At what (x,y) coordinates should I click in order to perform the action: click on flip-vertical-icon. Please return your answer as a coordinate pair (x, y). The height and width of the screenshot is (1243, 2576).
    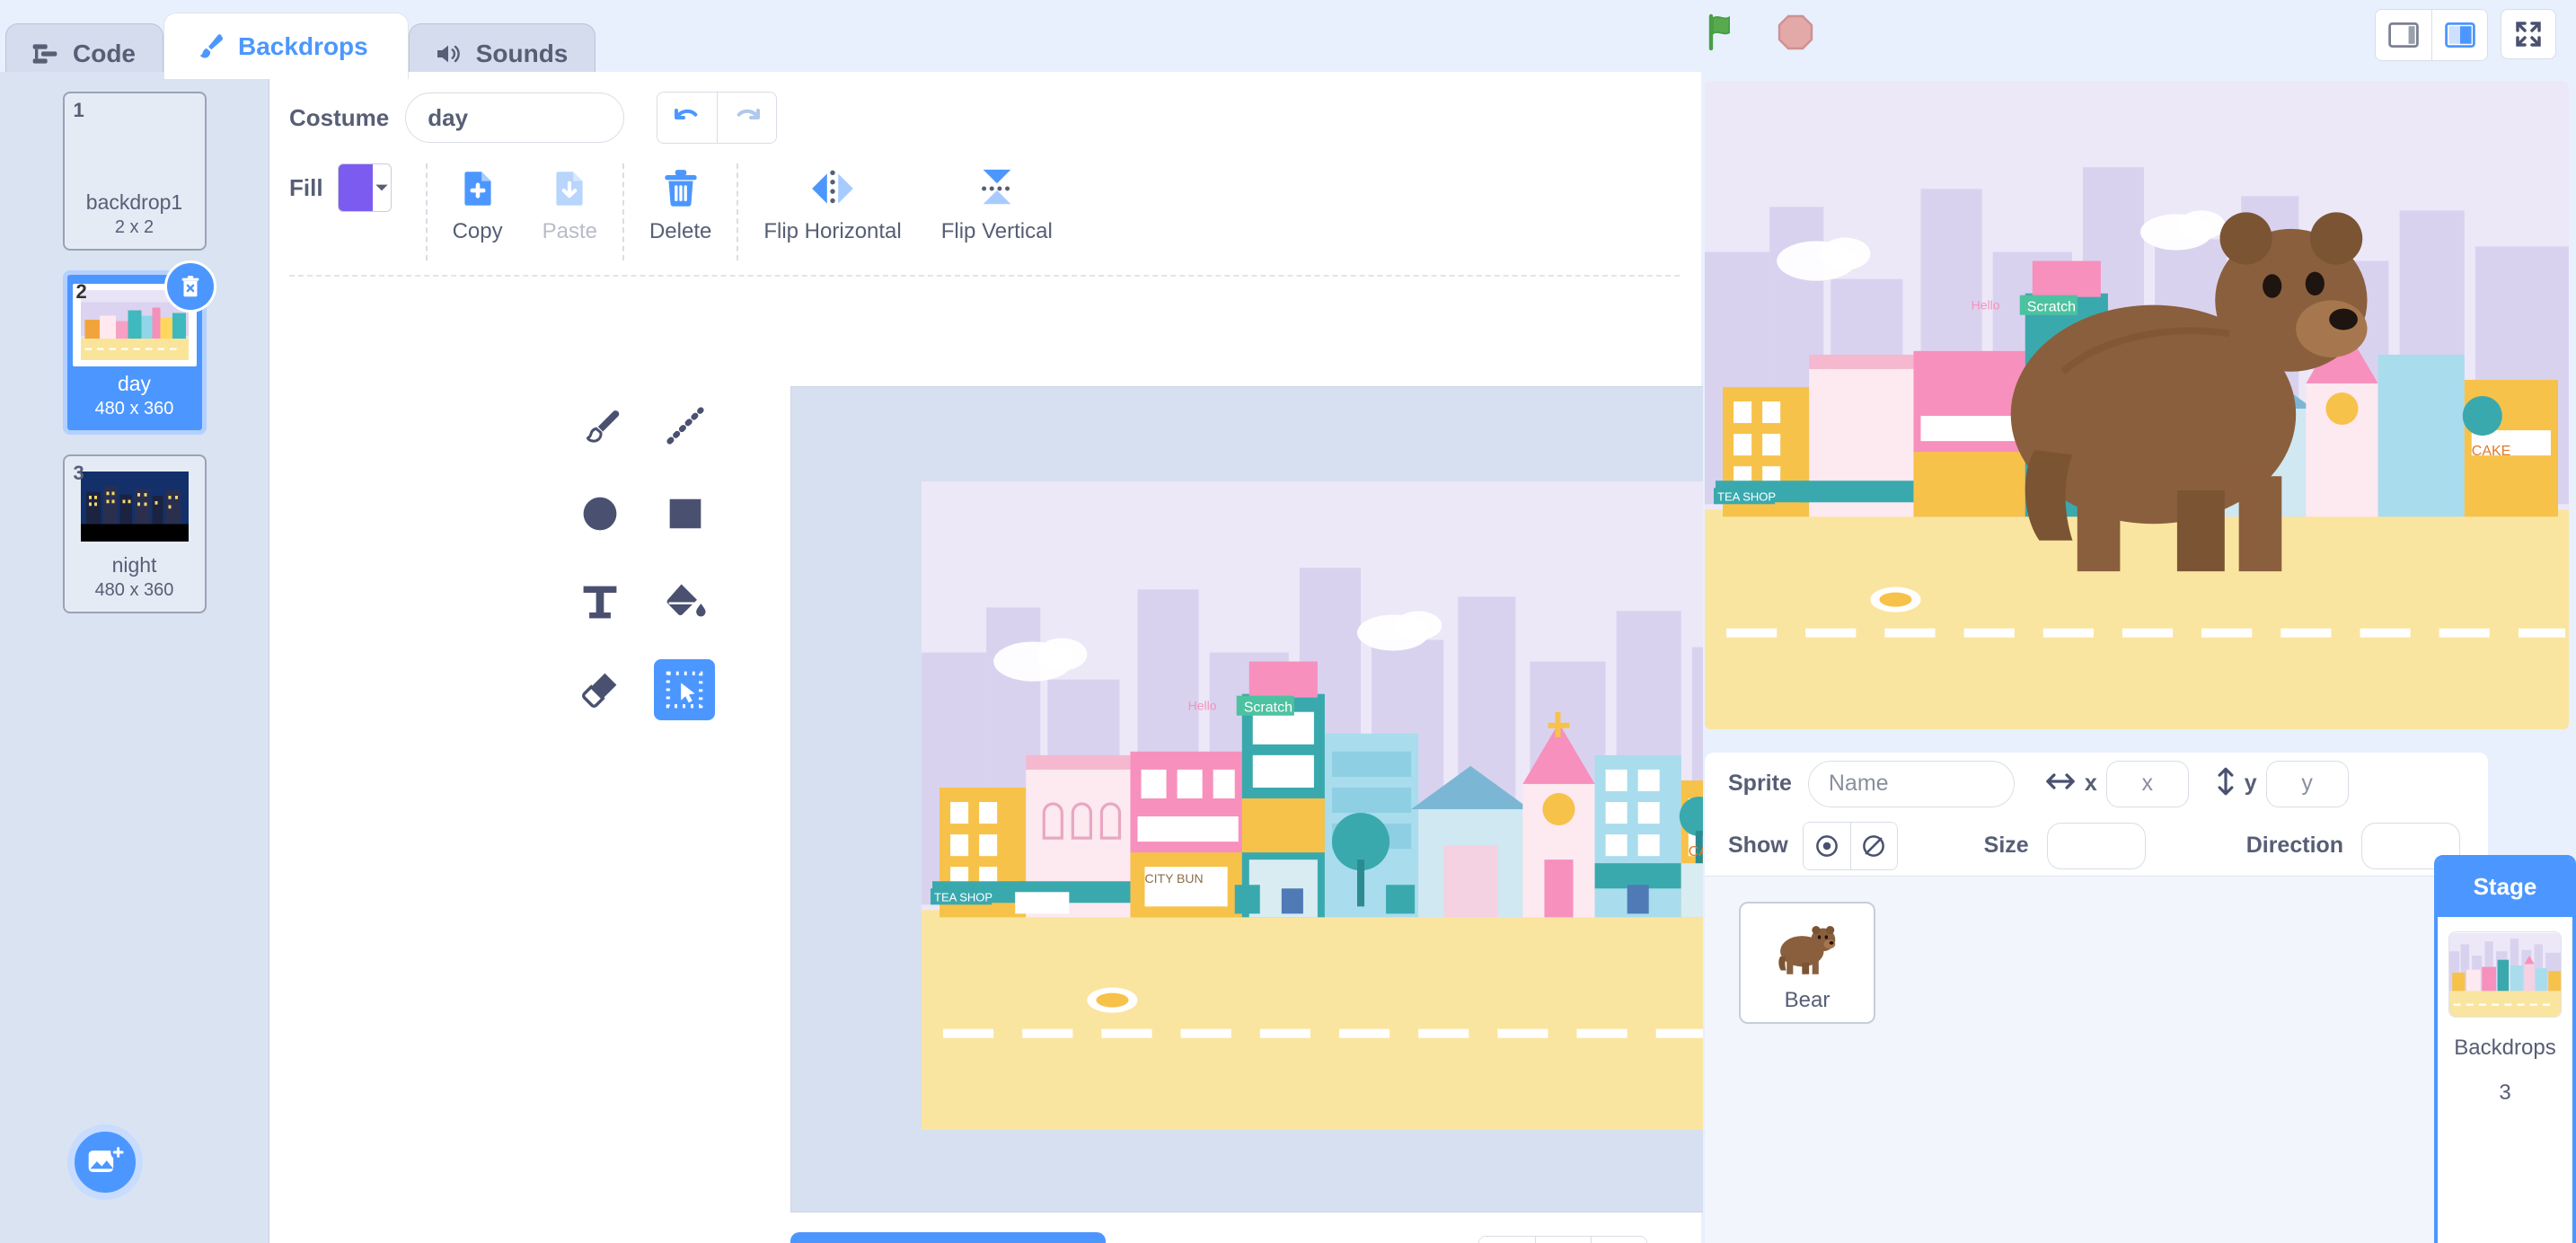
    Looking at the image, I should click on (997, 188).